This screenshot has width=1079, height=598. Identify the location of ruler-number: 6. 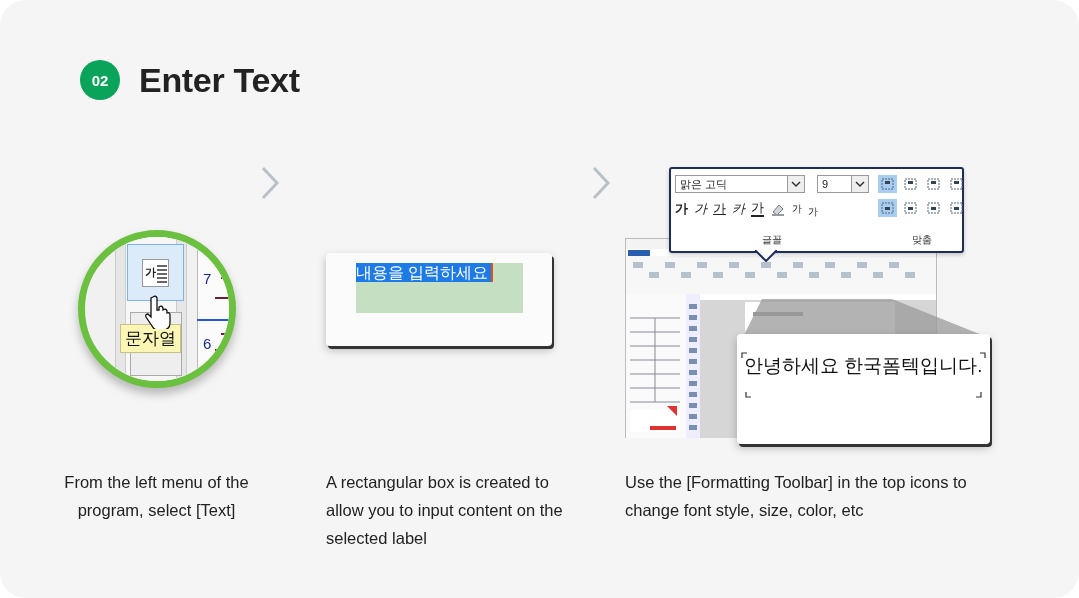
(207, 343).